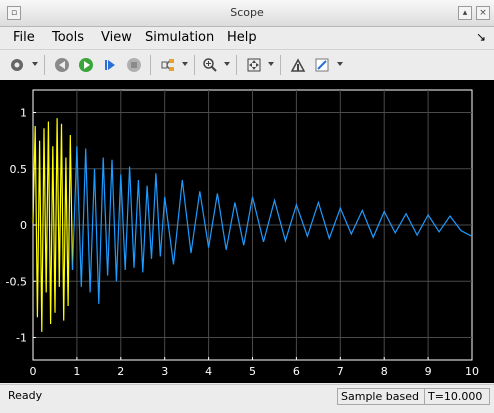 This screenshot has height=413, width=494. Describe the element at coordinates (120, 371) in the screenshot. I see `x-tick-label: 2` at that location.